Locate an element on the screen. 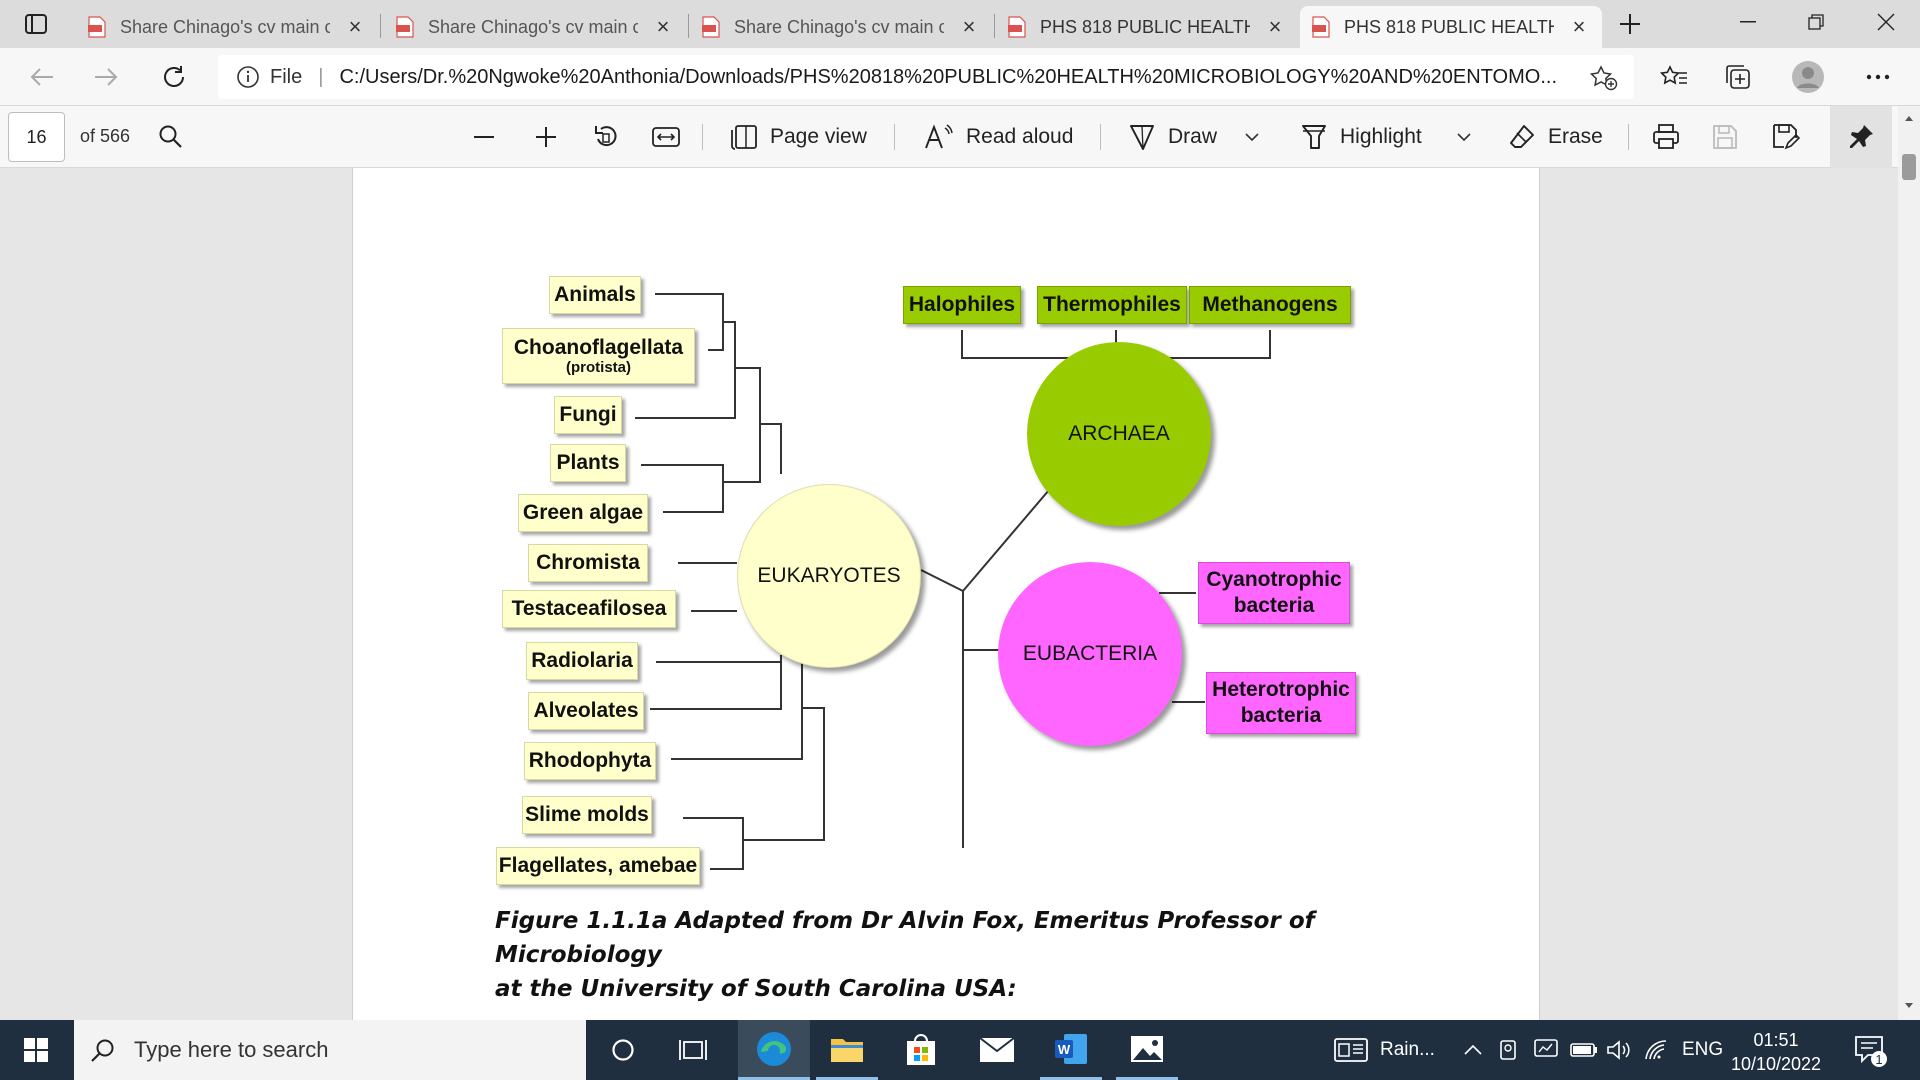 The height and width of the screenshot is (1080, 1920). highlight-options-chevron-down-icon is located at coordinates (1464, 137).